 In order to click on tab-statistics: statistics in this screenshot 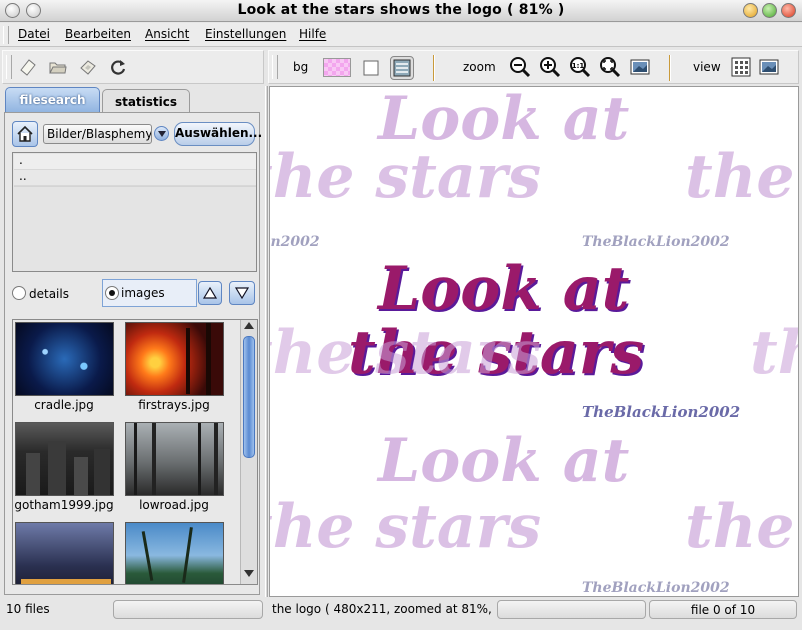, I will do `click(146, 101)`.